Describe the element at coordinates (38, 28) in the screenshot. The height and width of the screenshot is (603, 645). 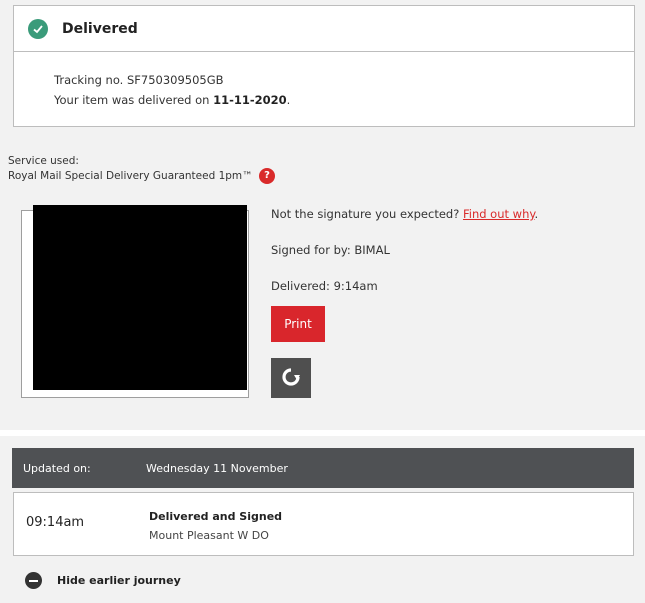
I see `check-circle-icon` at that location.